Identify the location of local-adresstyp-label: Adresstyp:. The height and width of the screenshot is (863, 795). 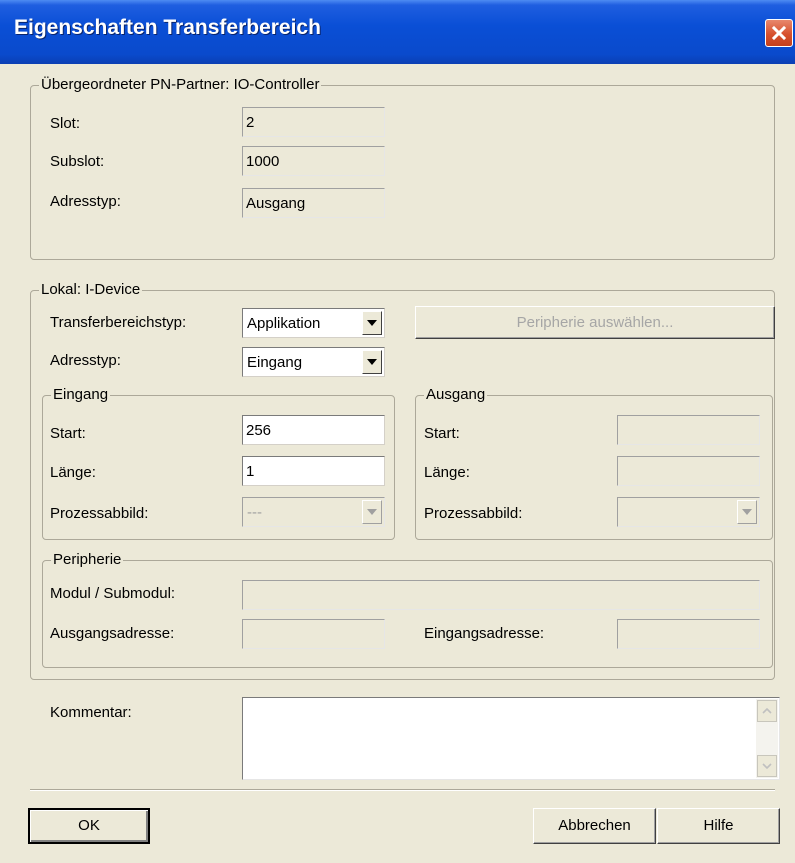
(85, 360).